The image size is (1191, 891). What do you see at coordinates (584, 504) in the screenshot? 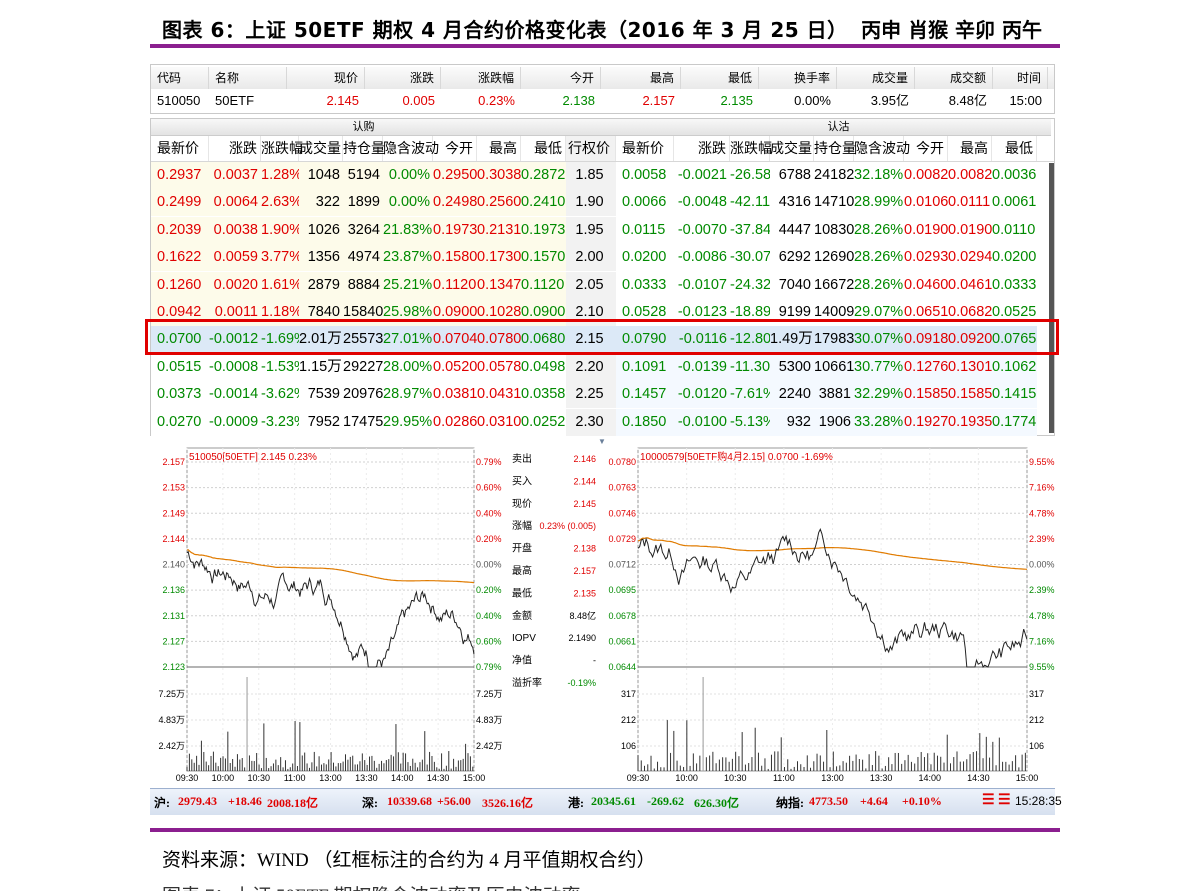
I see `info-value: 2.145` at bounding box center [584, 504].